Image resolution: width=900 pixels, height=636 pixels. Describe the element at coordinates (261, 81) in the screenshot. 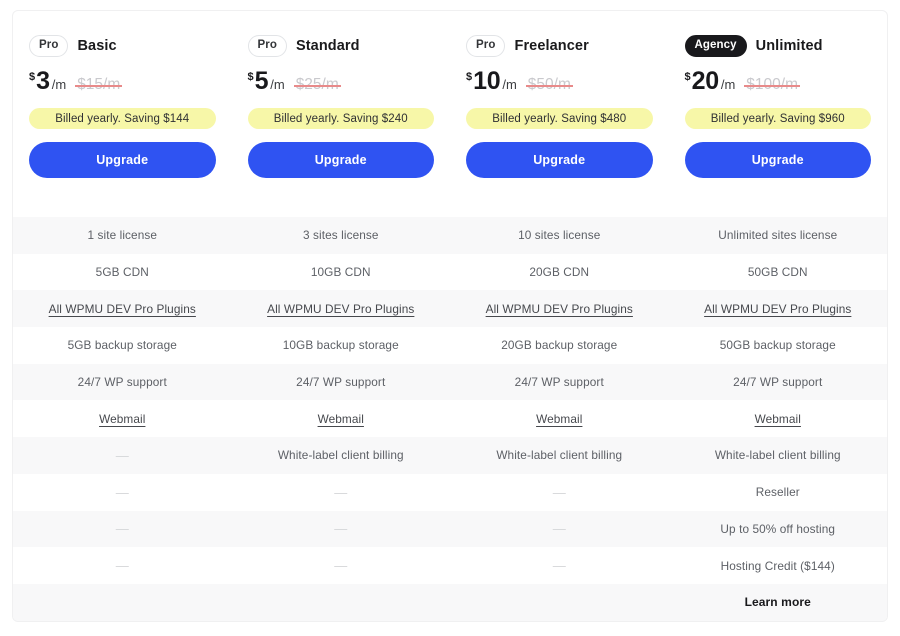

I see `price-amount: 5` at that location.